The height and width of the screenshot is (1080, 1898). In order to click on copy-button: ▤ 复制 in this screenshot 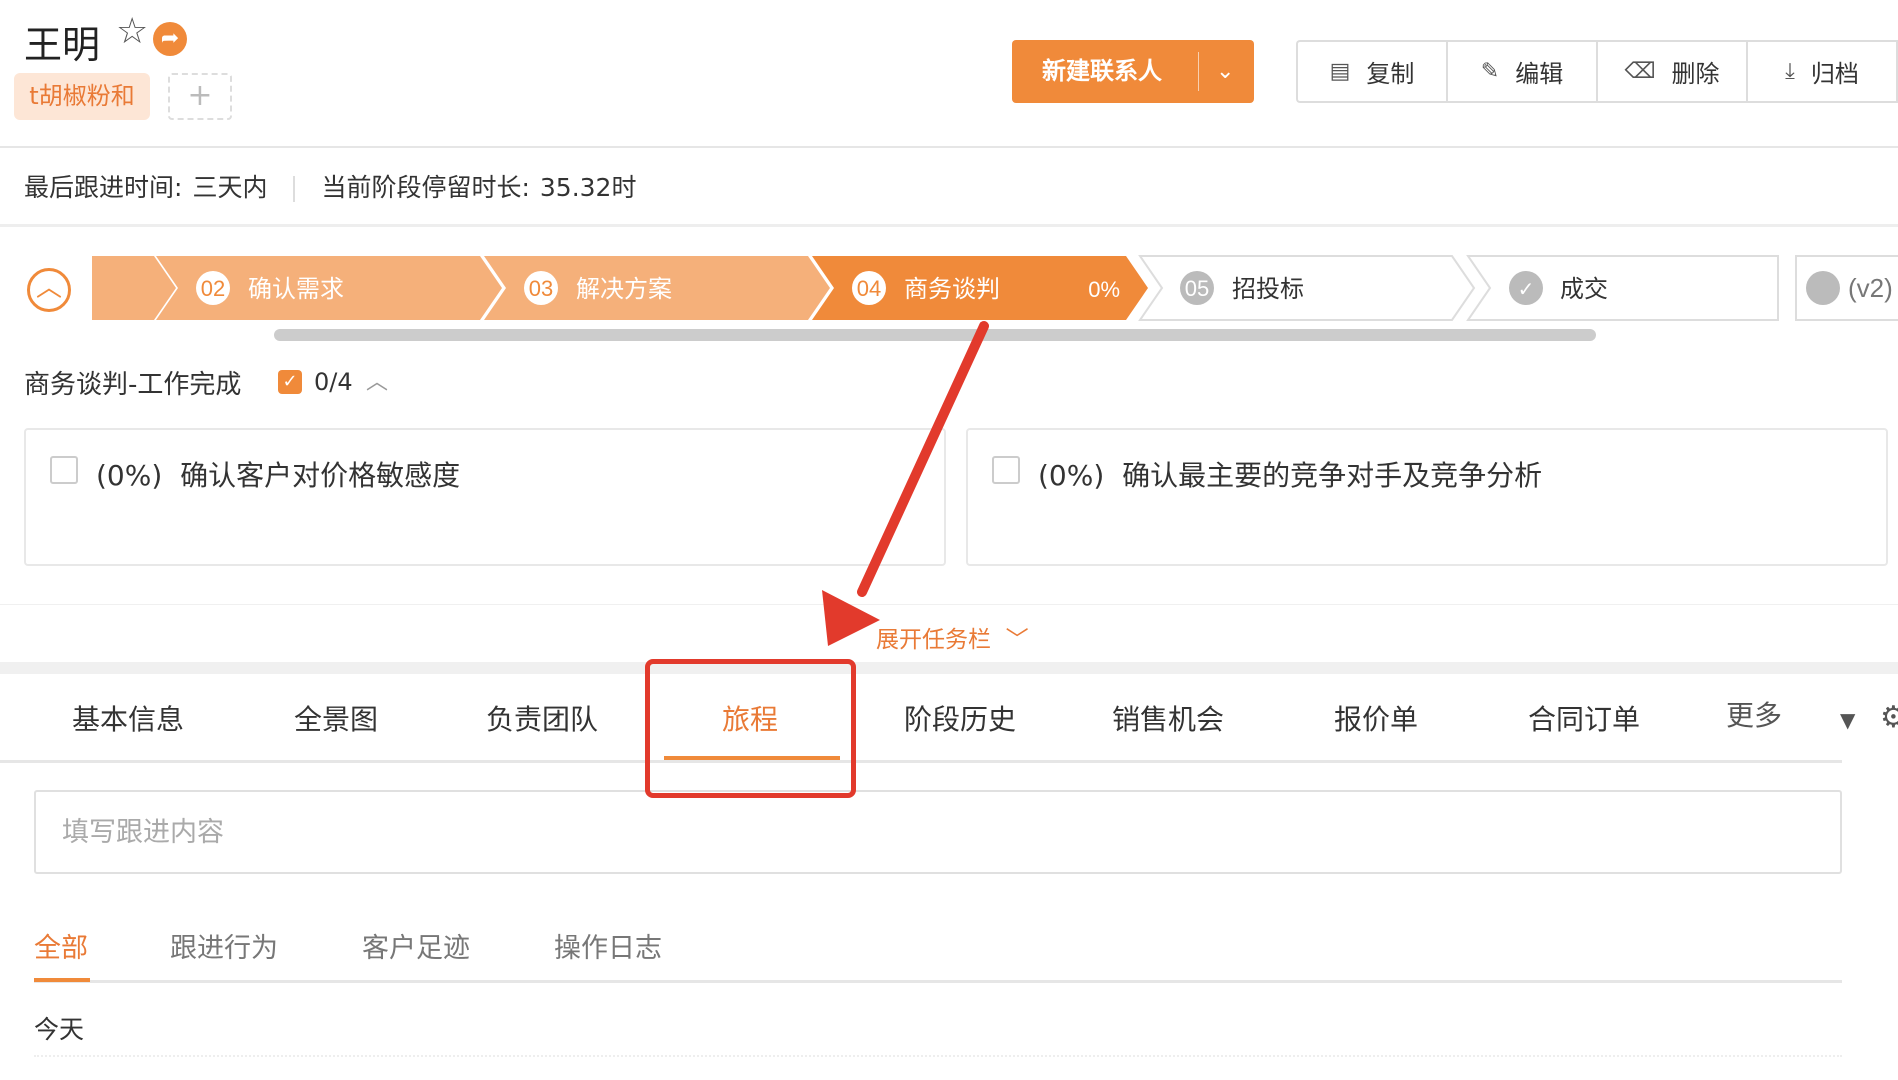, I will do `click(1373, 71)`.